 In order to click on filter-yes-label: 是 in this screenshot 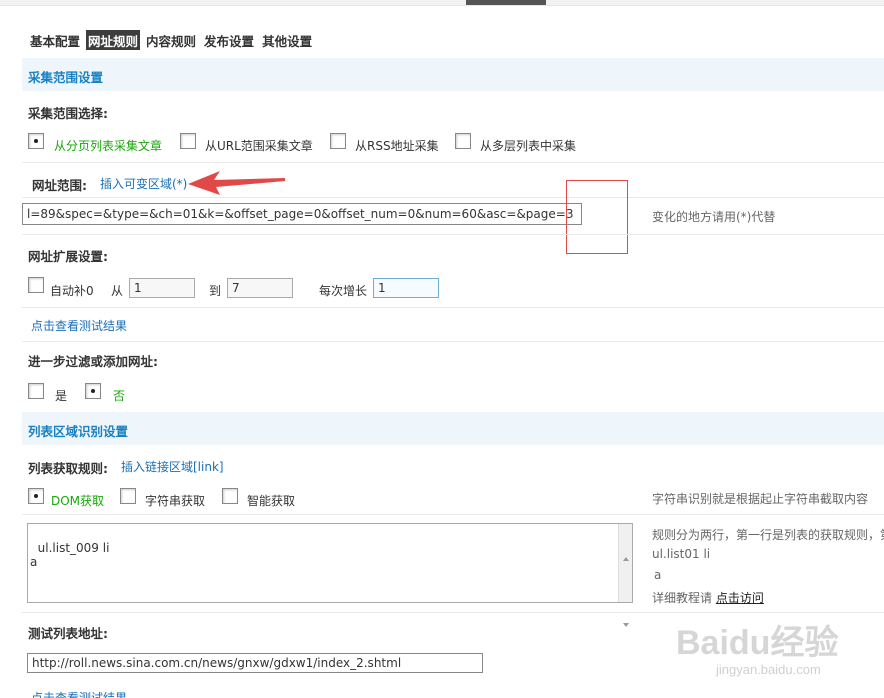, I will do `click(61, 396)`.